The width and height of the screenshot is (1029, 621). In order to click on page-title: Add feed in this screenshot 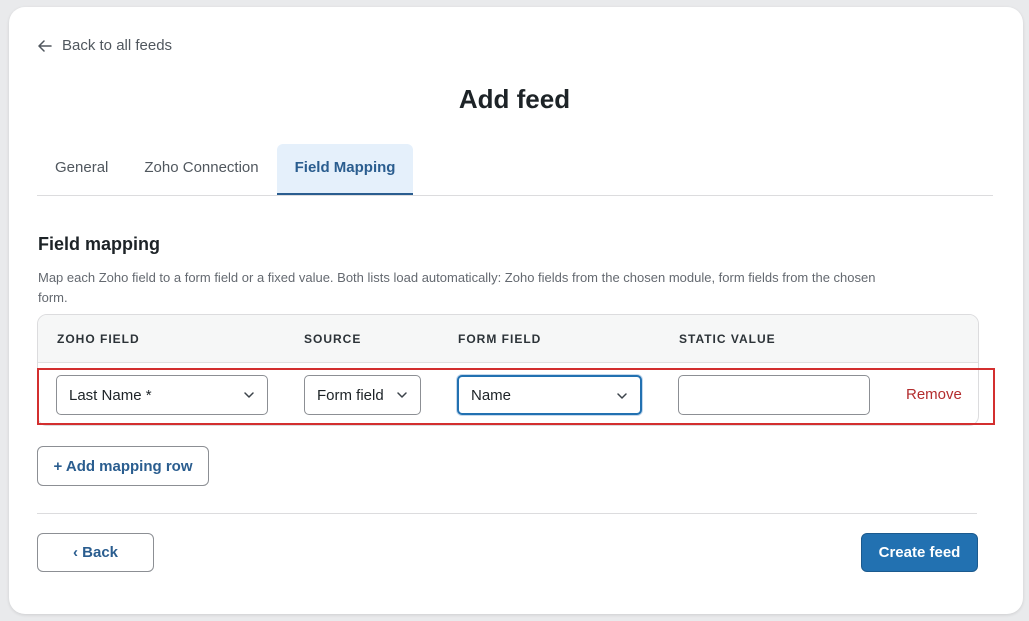, I will do `click(514, 99)`.